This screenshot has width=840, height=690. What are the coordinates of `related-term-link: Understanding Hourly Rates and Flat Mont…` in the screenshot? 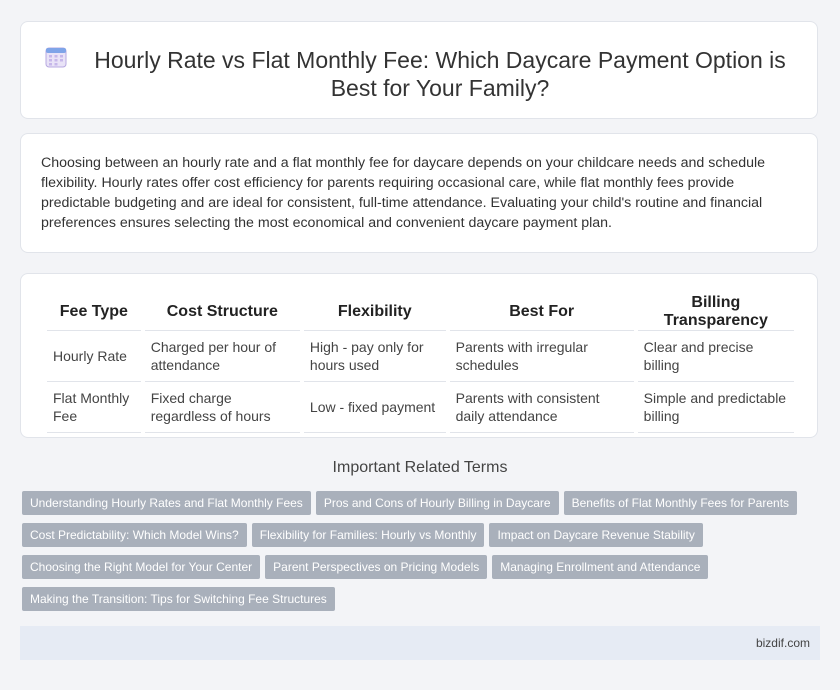 It's located at (166, 503).